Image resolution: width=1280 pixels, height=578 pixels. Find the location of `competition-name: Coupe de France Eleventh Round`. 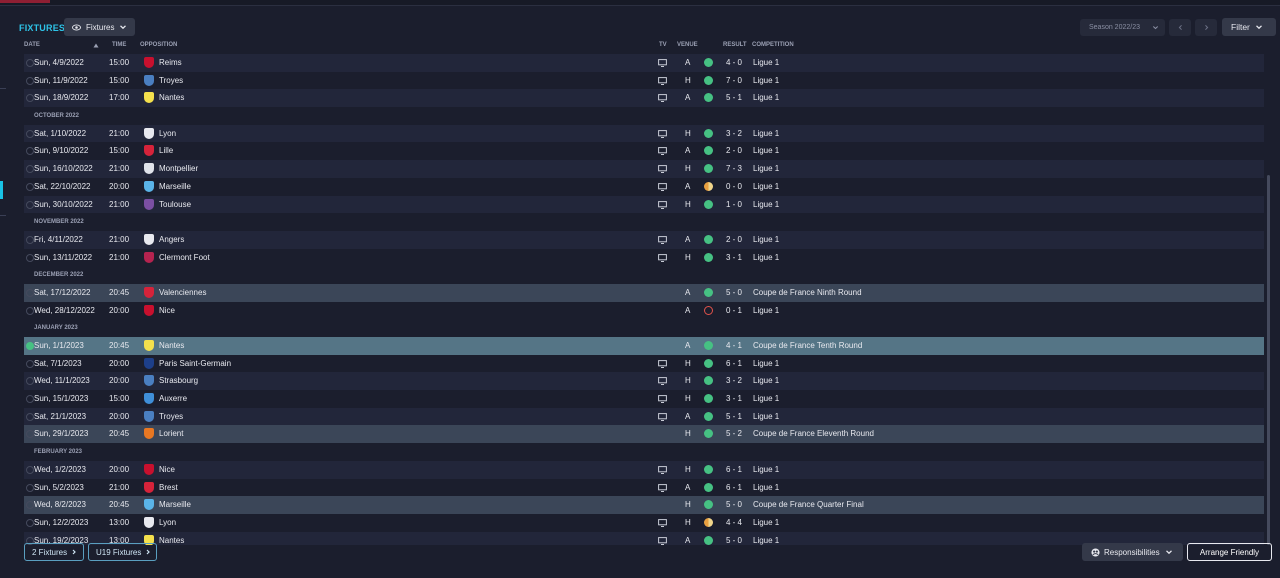

competition-name: Coupe de France Eleventh Round is located at coordinates (813, 433).